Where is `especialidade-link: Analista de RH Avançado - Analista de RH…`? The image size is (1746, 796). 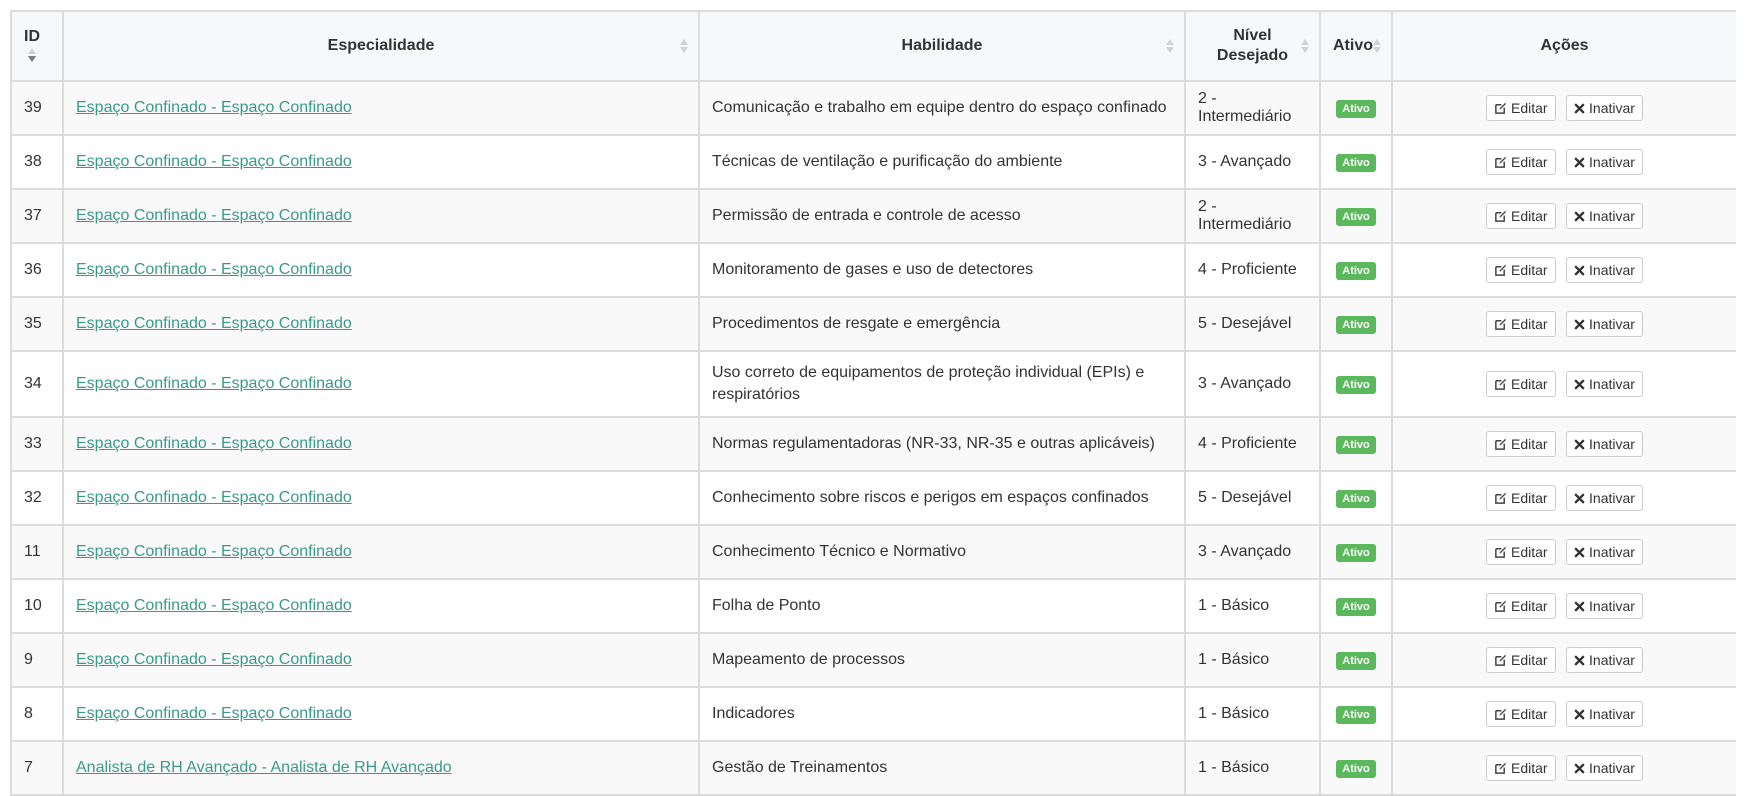
especialidade-link: Analista de RH Avançado - Analista de RH… is located at coordinates (264, 767).